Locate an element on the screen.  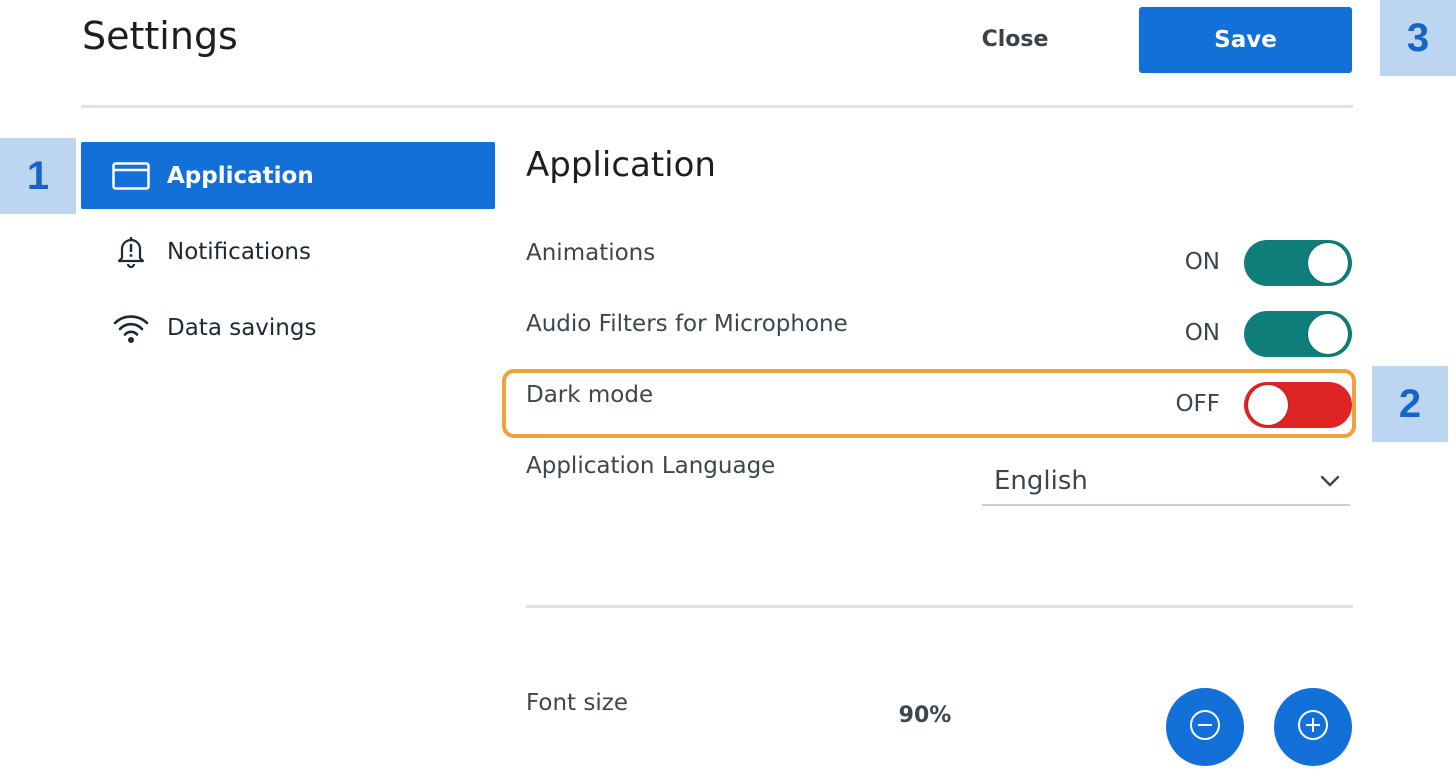
font-size-value: 90% is located at coordinates (925, 715).